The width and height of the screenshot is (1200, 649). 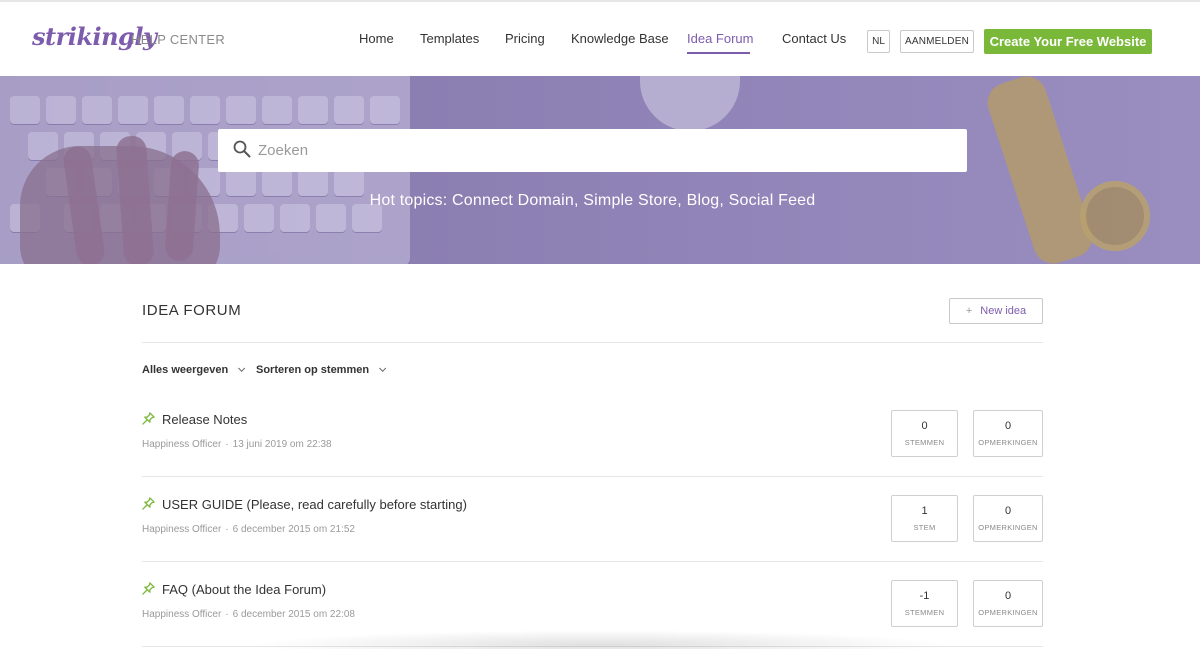 I want to click on nav-pricing: Pricing, so click(x=525, y=38).